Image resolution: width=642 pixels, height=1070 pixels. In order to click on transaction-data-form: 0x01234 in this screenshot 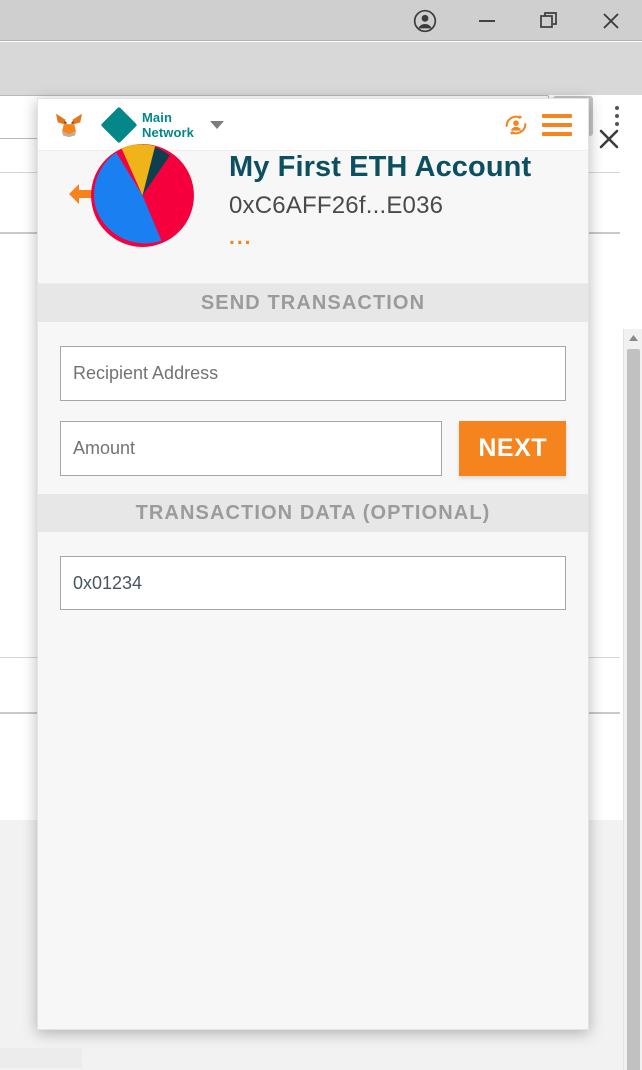, I will do `click(313, 571)`.